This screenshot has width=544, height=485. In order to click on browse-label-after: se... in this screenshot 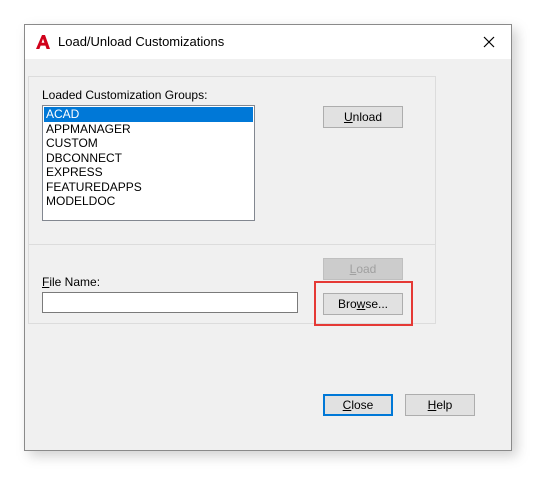, I will do `click(377, 304)`.